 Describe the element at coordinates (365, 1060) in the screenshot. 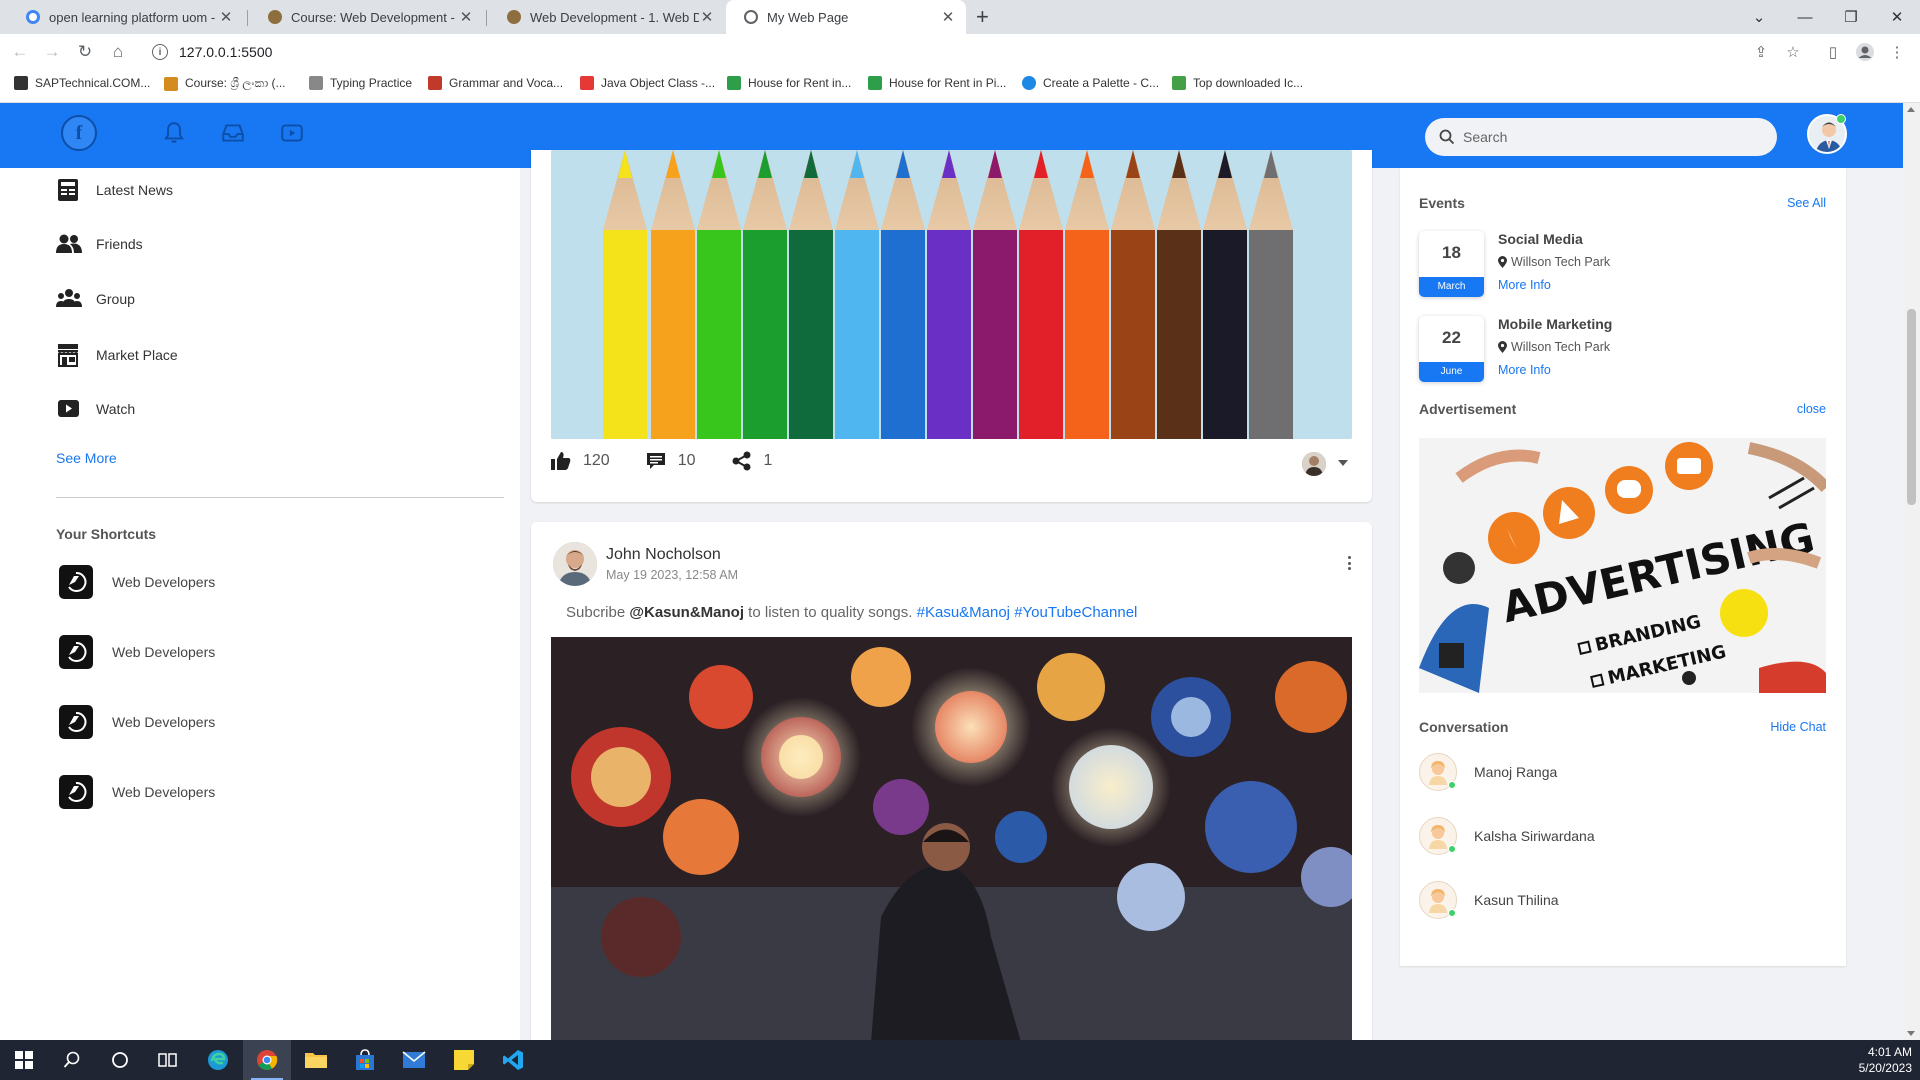

I see `store-bag-icon` at that location.